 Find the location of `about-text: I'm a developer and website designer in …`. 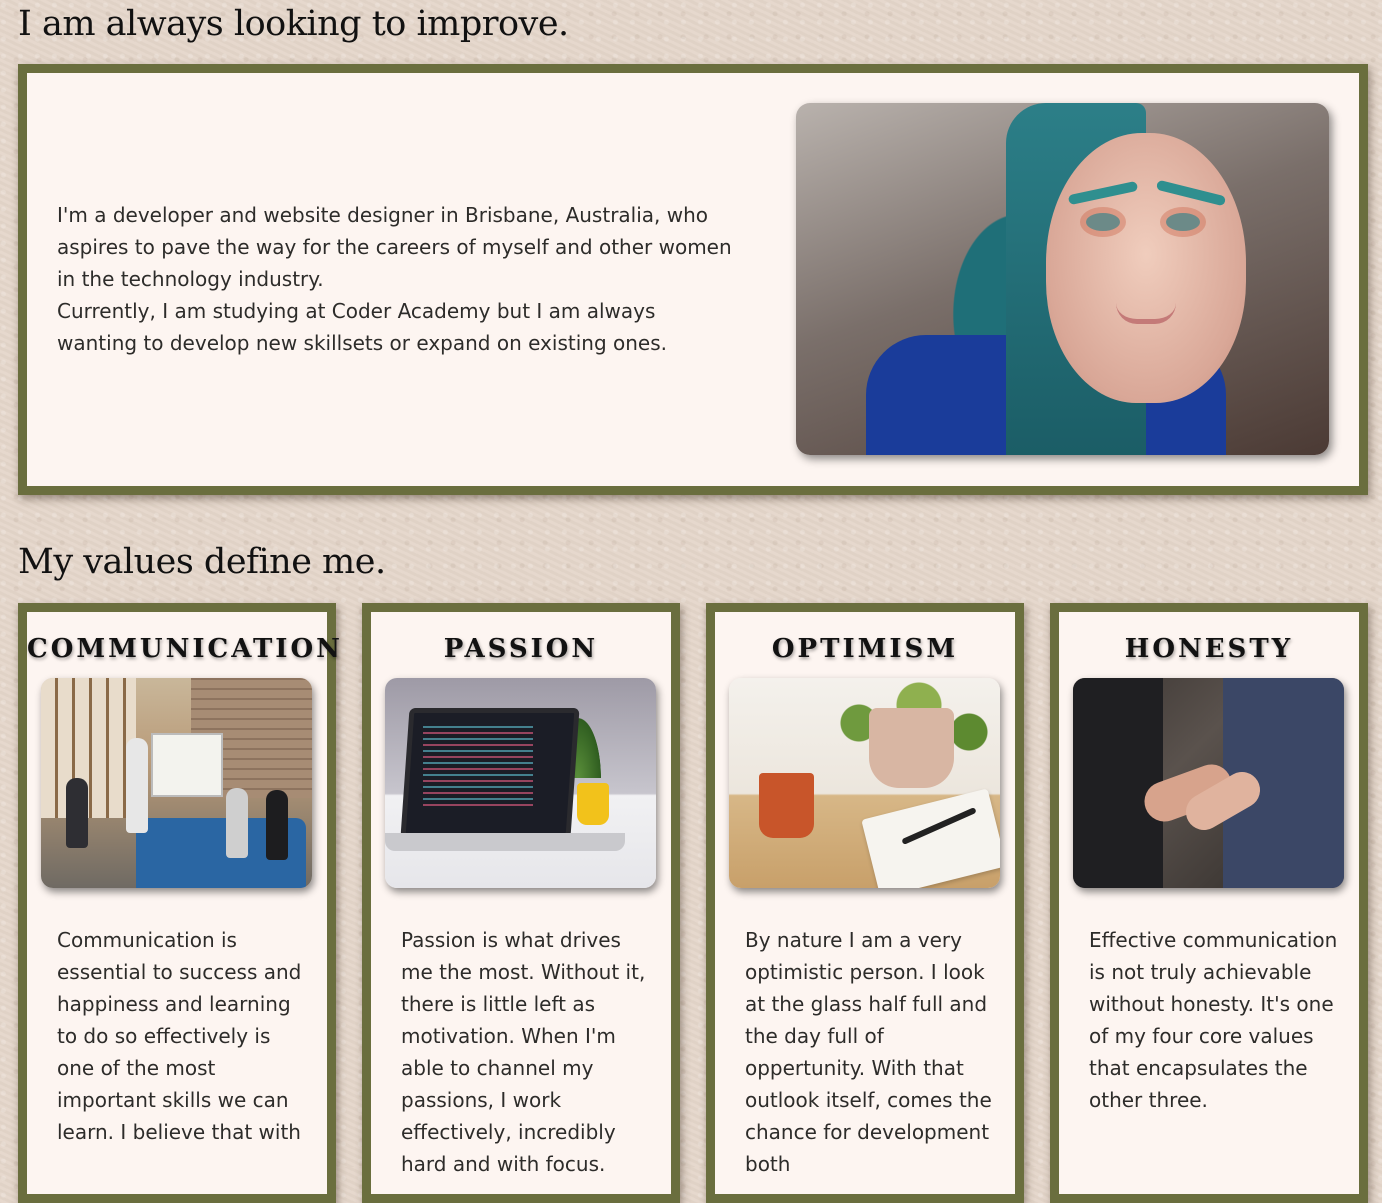

about-text: I'm a developer and website designer in … is located at coordinates (397, 279).